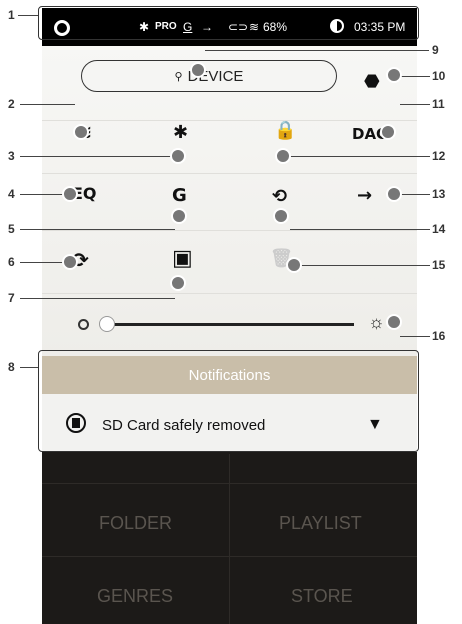  I want to click on callout-label: 6, so click(11, 262).